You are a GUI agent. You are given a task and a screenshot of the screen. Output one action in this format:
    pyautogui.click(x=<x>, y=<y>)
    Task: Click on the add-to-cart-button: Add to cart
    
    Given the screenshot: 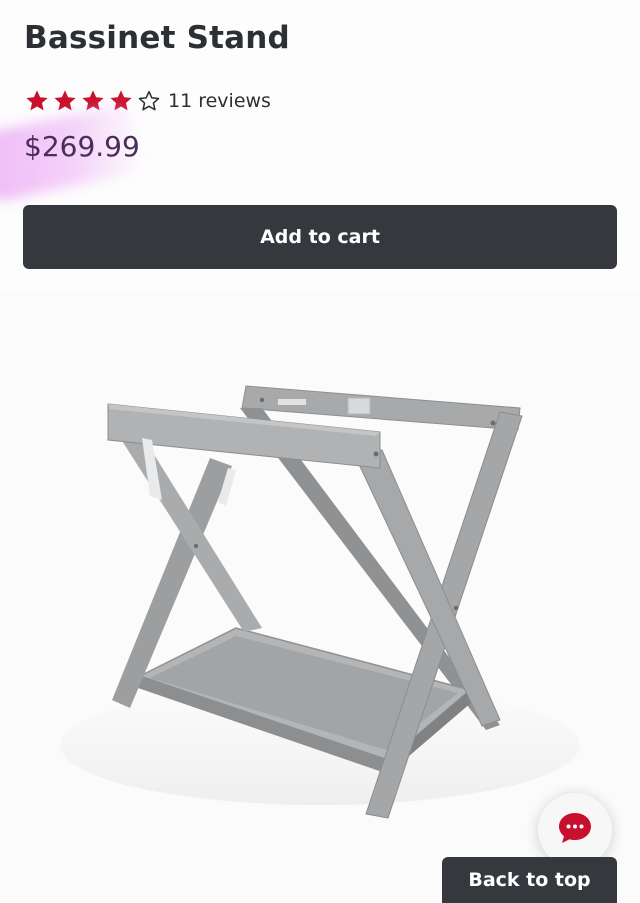 What is the action you would take?
    pyautogui.click(x=320, y=237)
    